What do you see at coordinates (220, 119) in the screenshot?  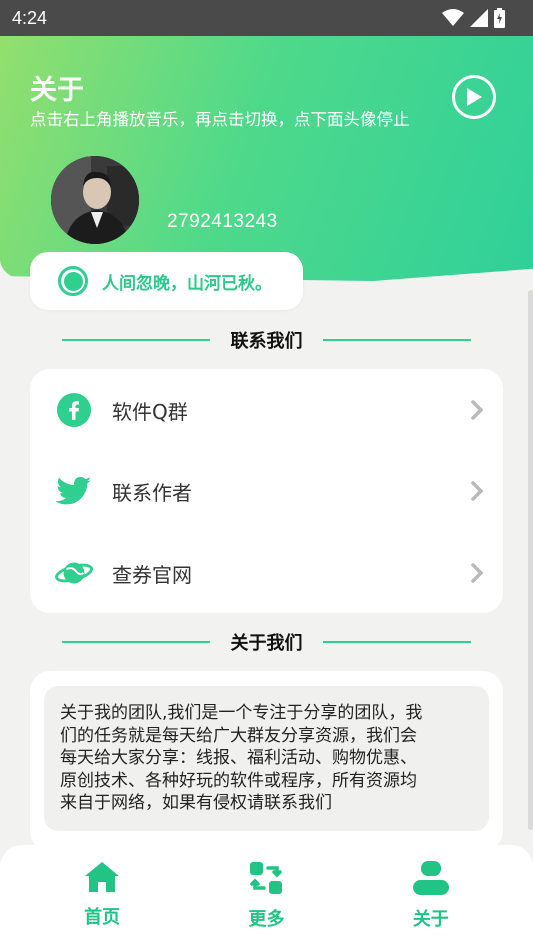 I see `header-subtitle: 点击右上角播放音乐，再点击切换，点下面头像停止` at bounding box center [220, 119].